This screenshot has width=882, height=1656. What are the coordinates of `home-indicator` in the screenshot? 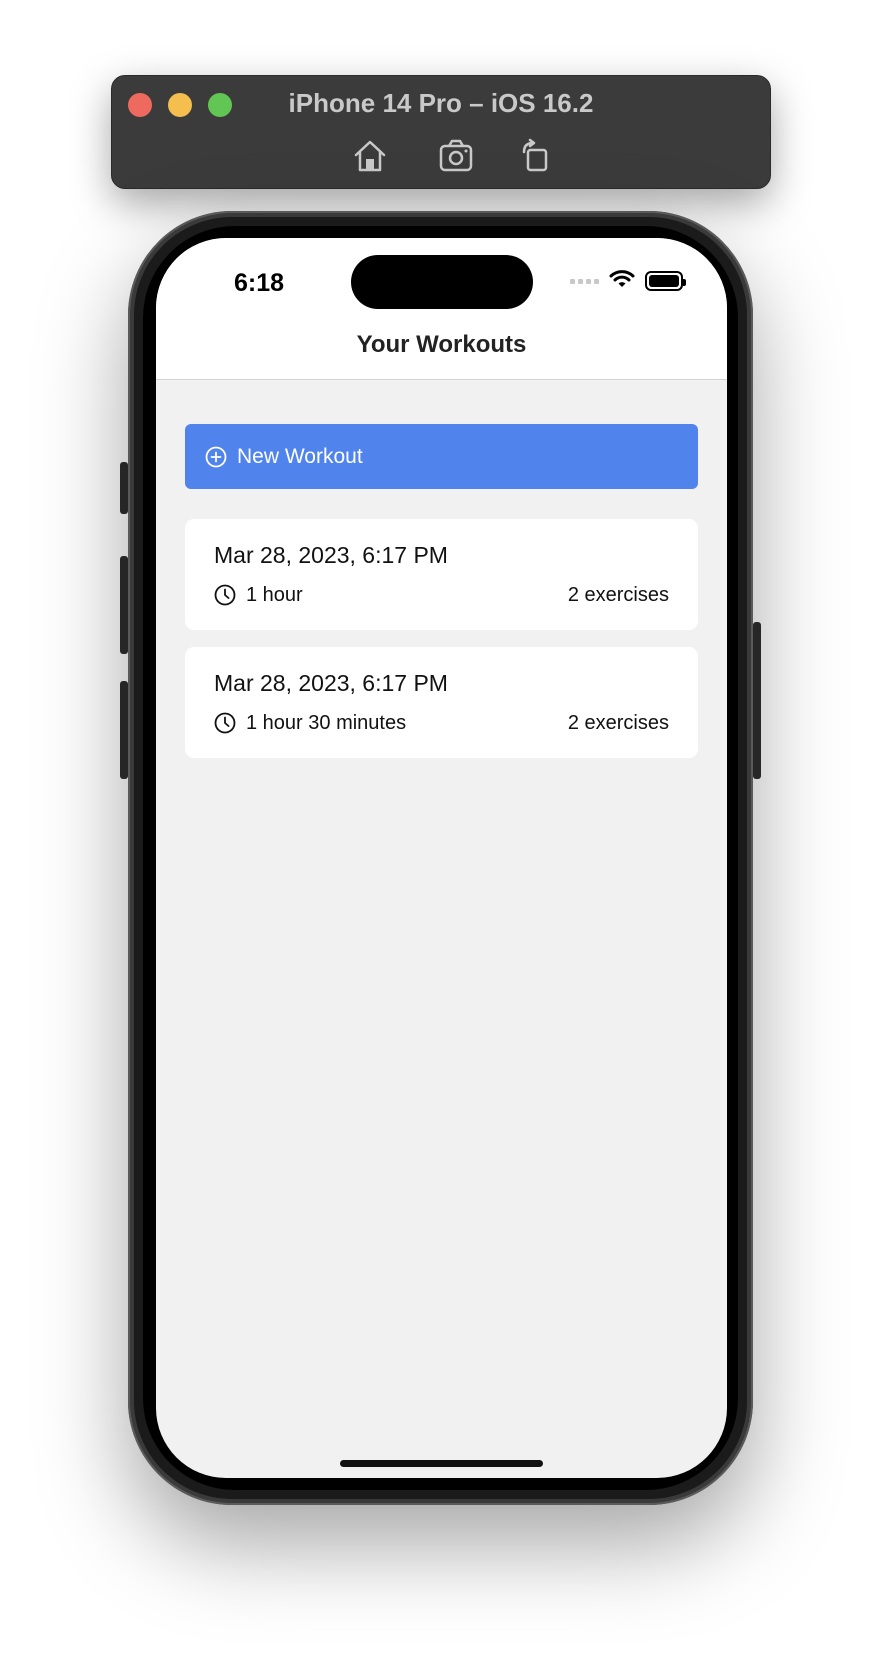 It's located at (441, 1463).